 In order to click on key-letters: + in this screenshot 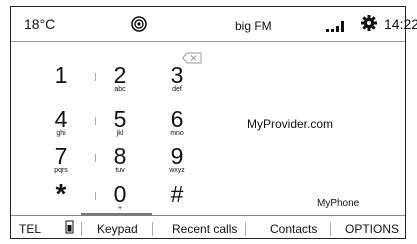, I will do `click(120, 208)`.